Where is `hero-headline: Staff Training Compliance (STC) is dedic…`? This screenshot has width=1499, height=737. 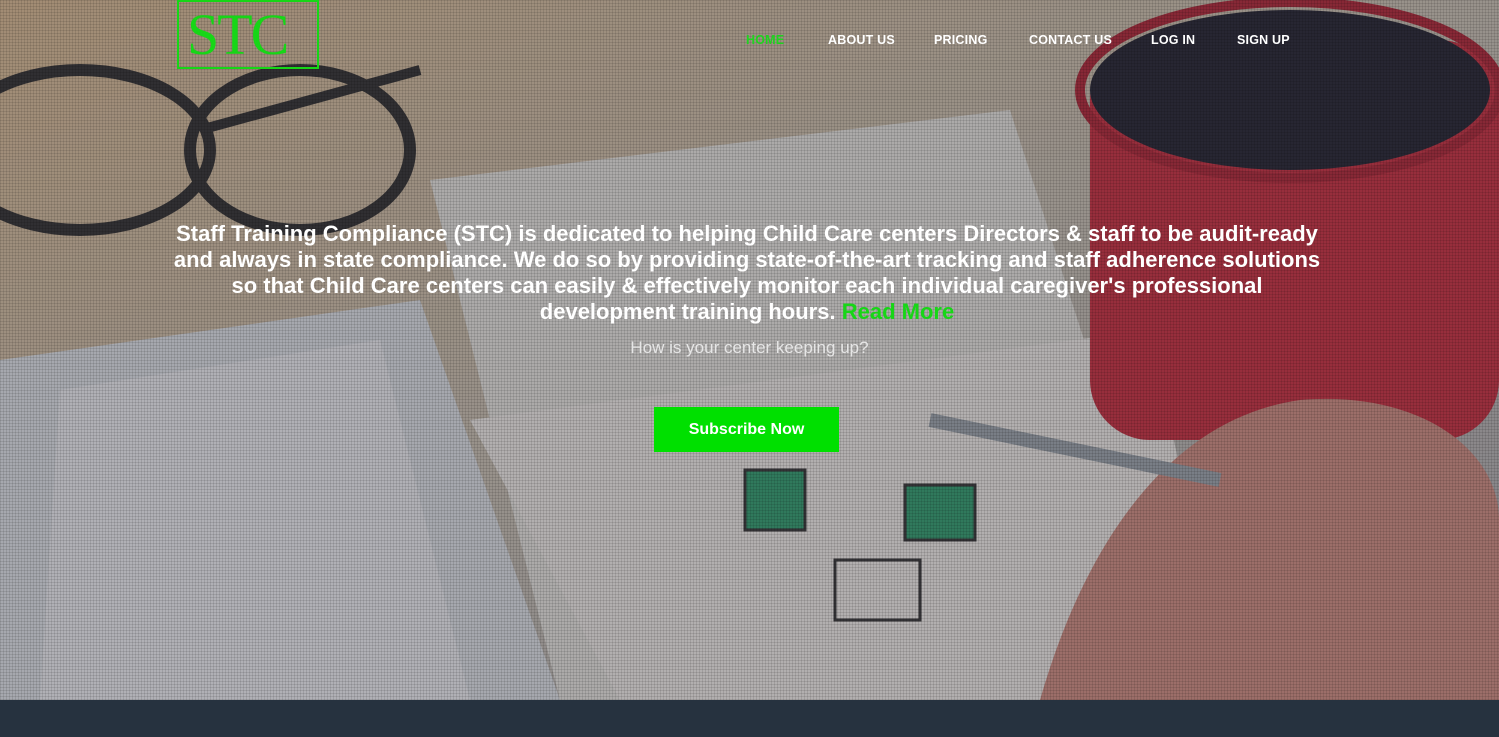
hero-headline: Staff Training Compliance (STC) is dedic… is located at coordinates (747, 273).